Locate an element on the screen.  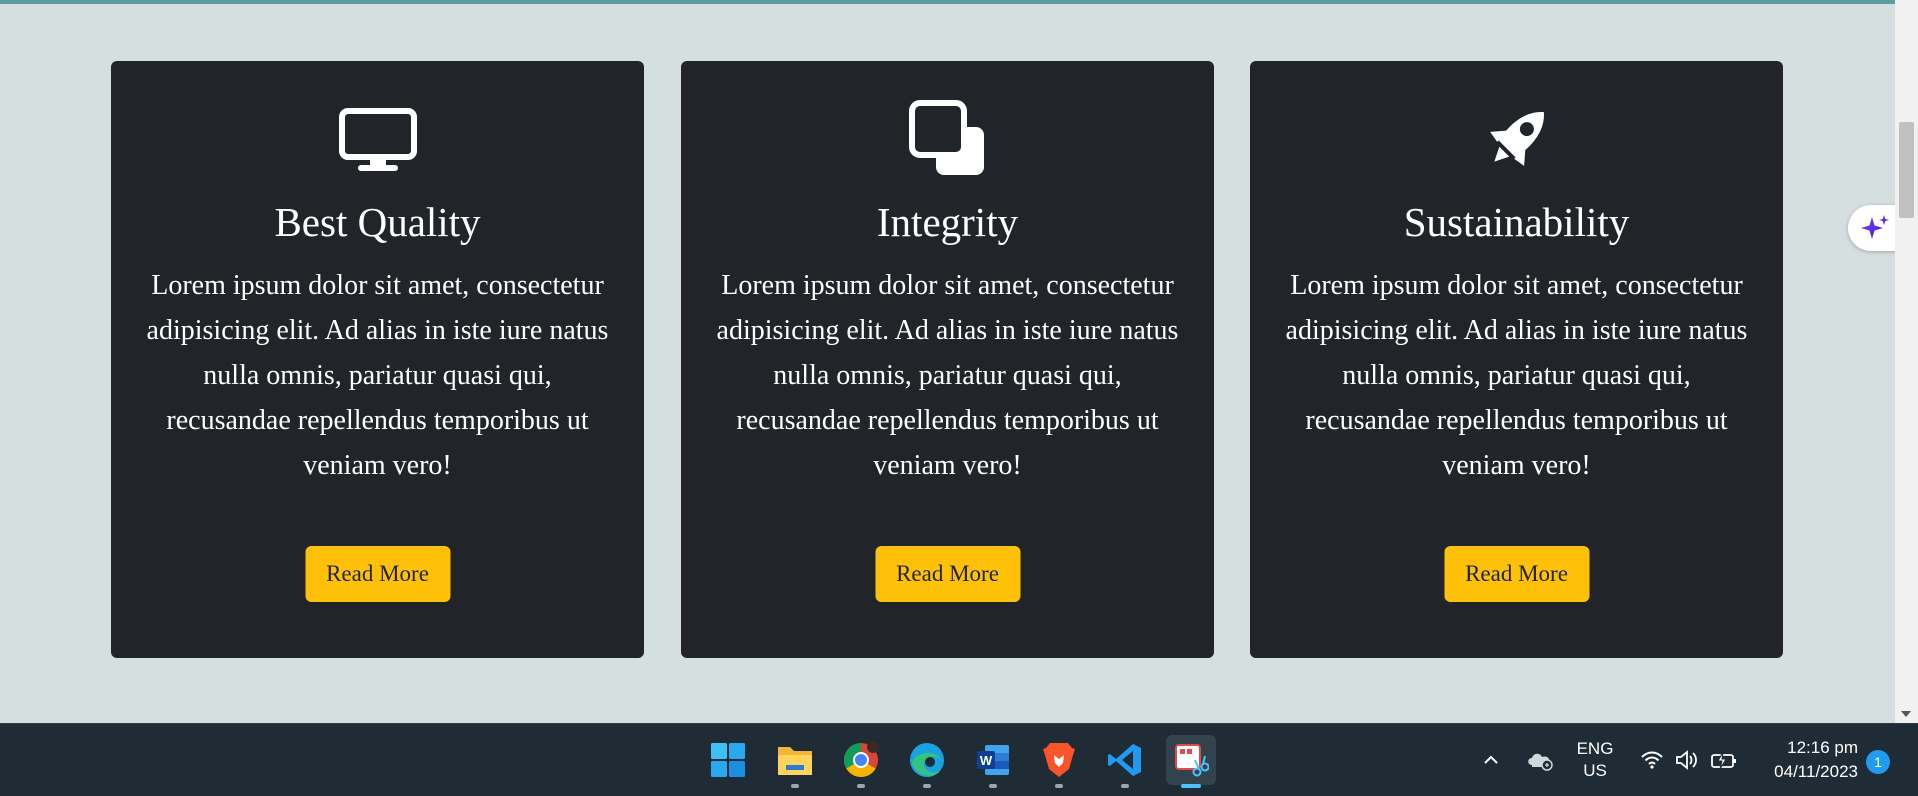
region-code: US is located at coordinates (1595, 770).